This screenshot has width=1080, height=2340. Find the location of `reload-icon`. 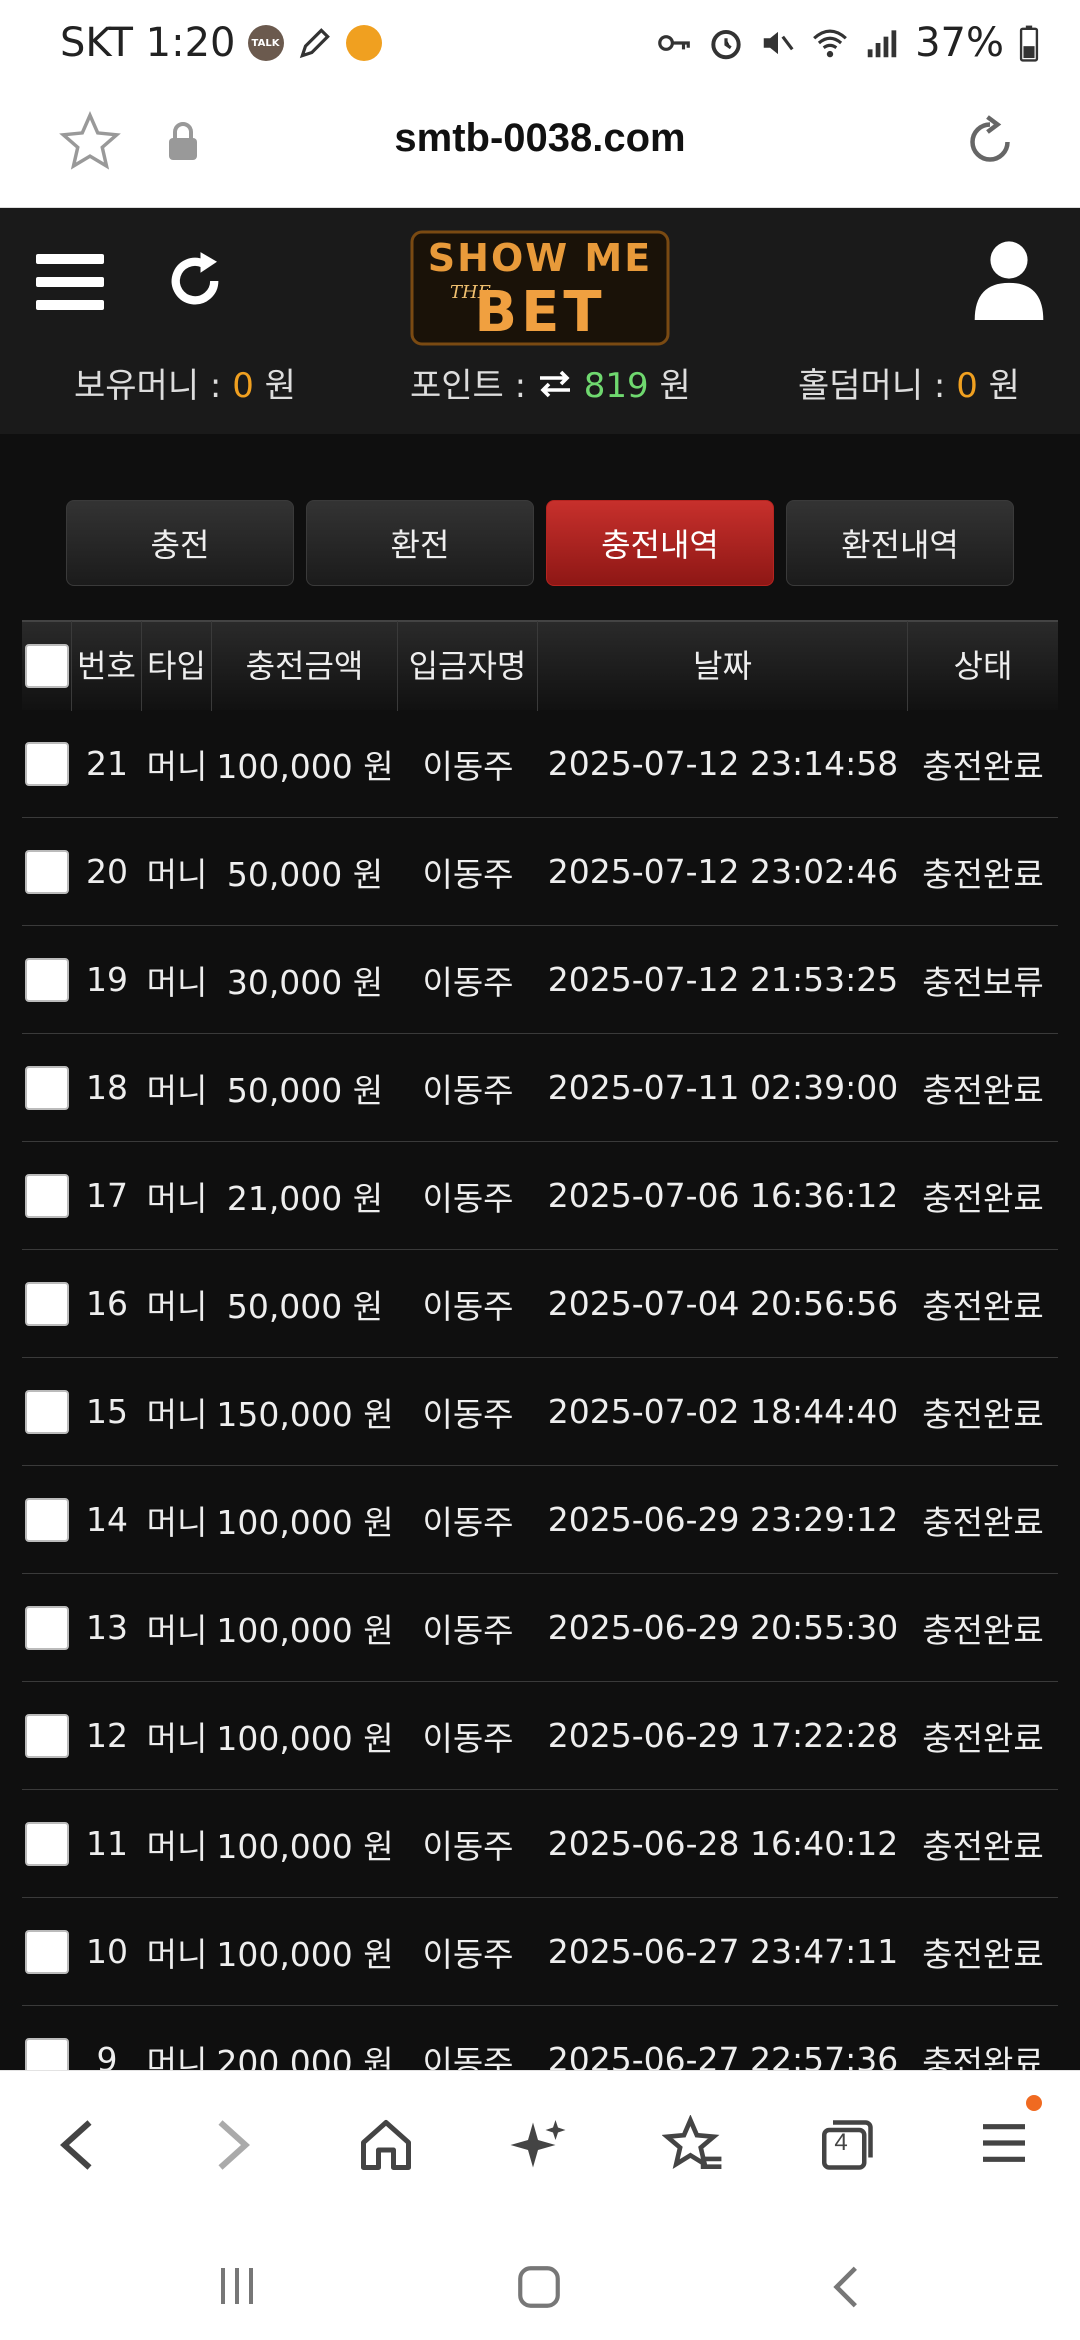

reload-icon is located at coordinates (990, 142).